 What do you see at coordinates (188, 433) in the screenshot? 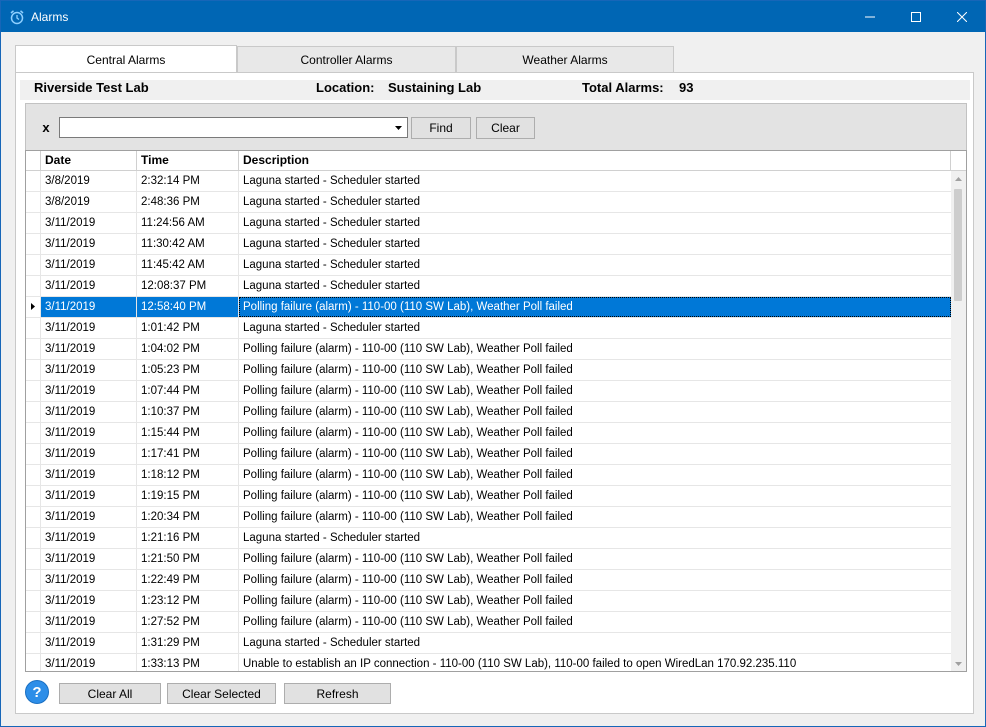
I see `cell-time: 1:15:44 PM` at bounding box center [188, 433].